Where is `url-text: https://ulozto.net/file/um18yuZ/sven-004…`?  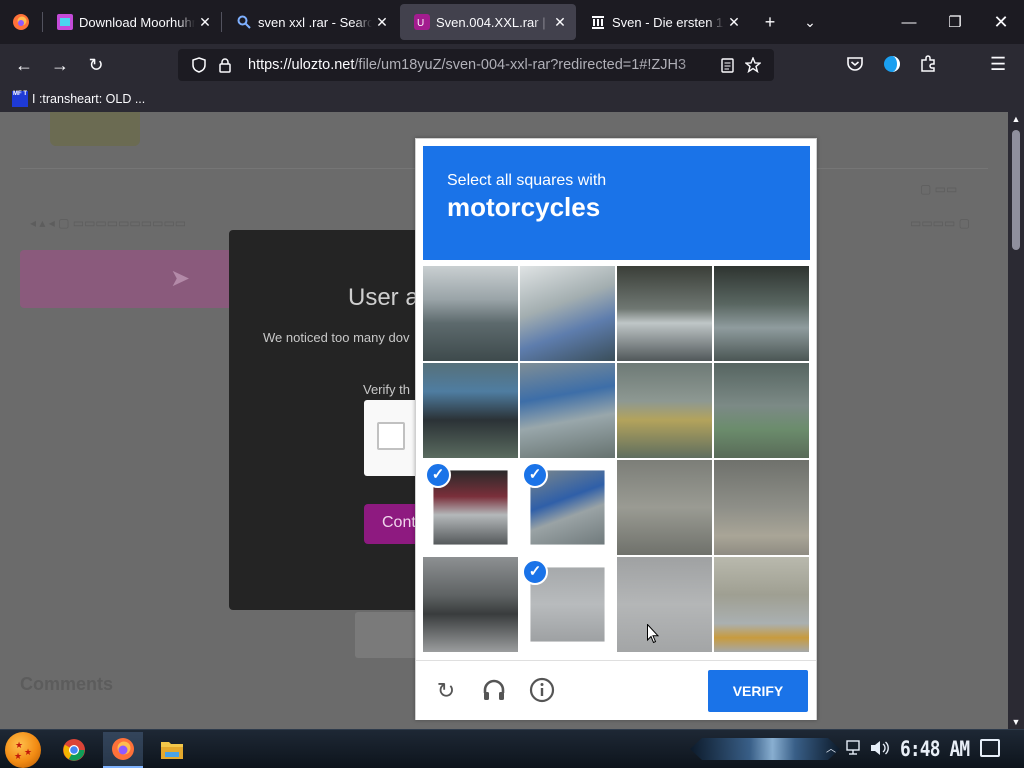
url-text: https://ulozto.net/file/um18yuZ/sven-004… is located at coordinates (481, 65).